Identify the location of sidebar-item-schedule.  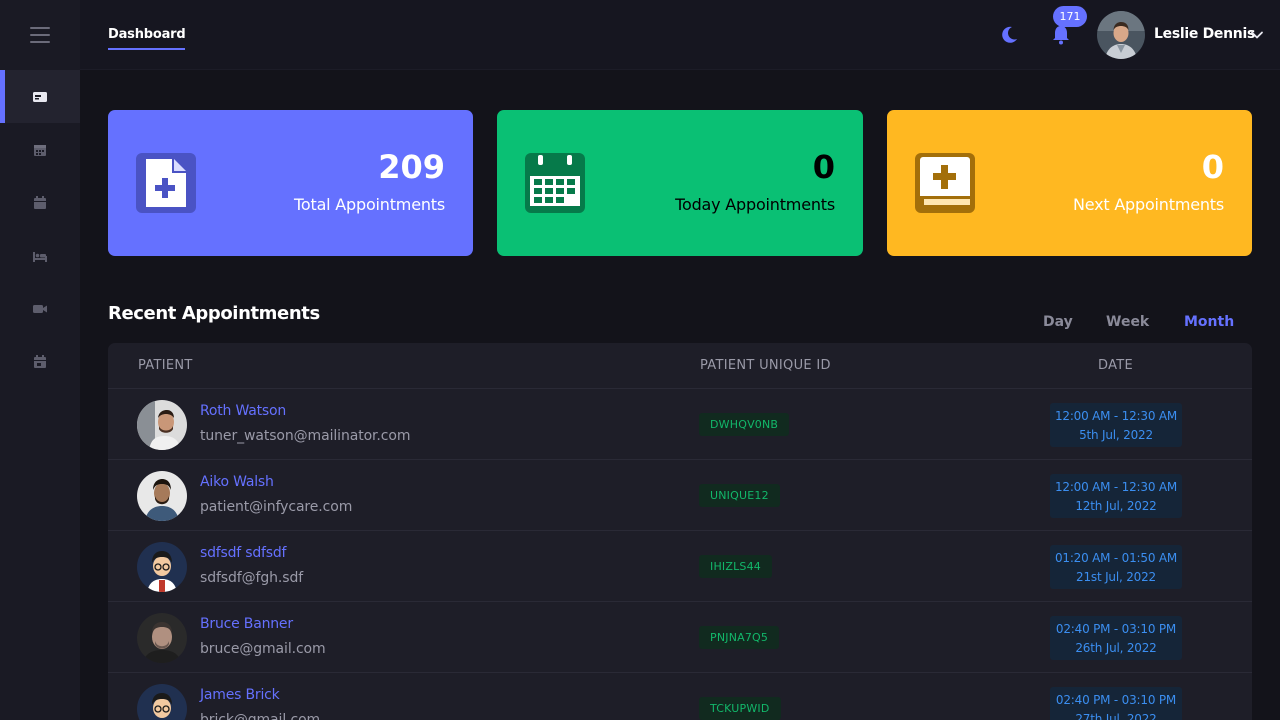
(40, 361).